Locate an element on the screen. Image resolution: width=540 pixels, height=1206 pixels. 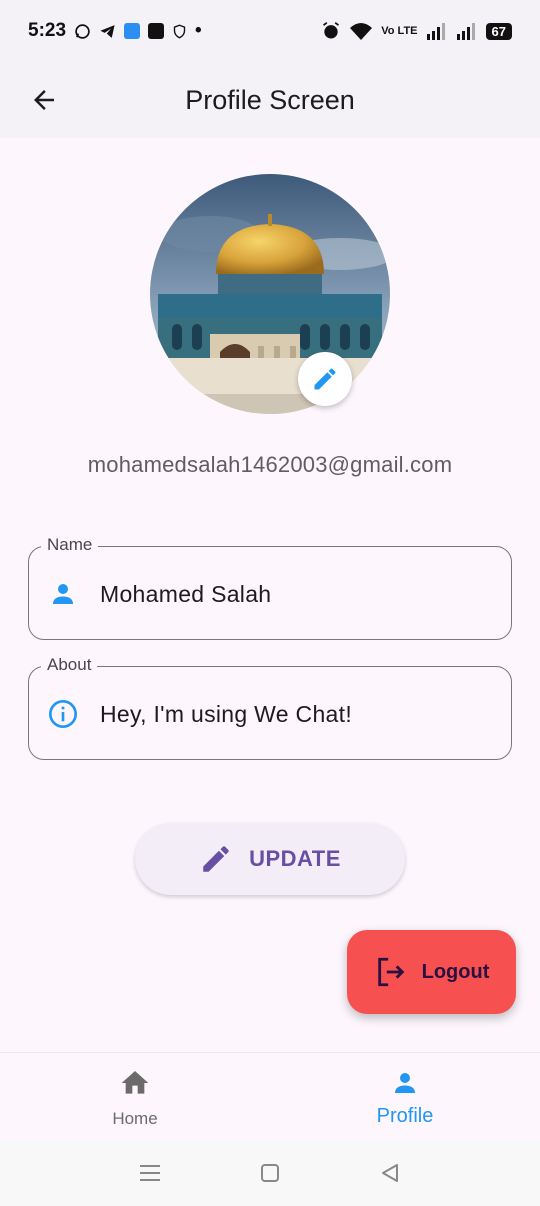
status-time: 5:23 is located at coordinates (47, 30).